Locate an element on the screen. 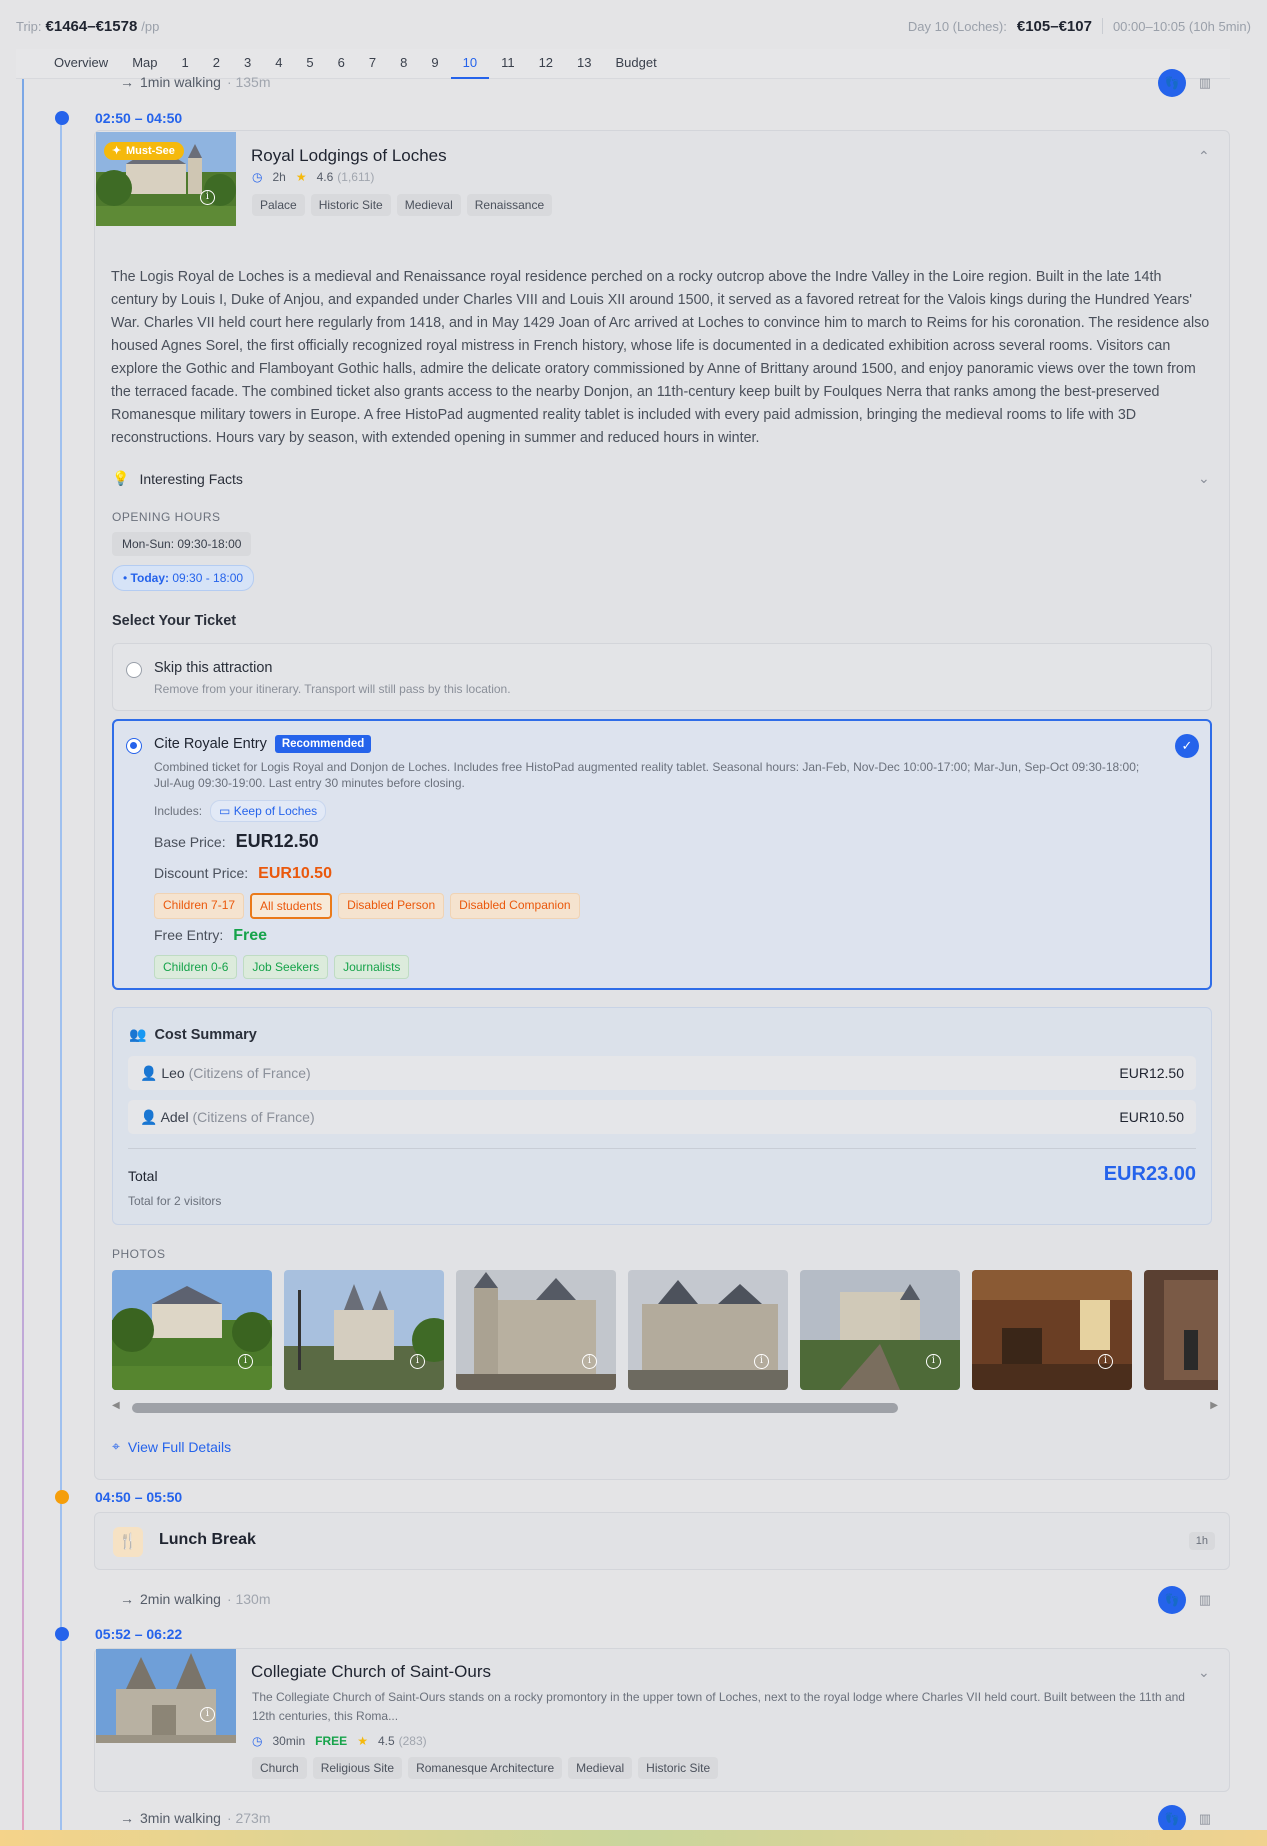  scrollbar-thumb is located at coordinates (515, 1408).